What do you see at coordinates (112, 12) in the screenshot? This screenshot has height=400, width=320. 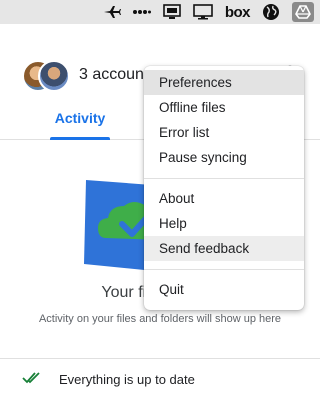 I see `airplane-icon` at bounding box center [112, 12].